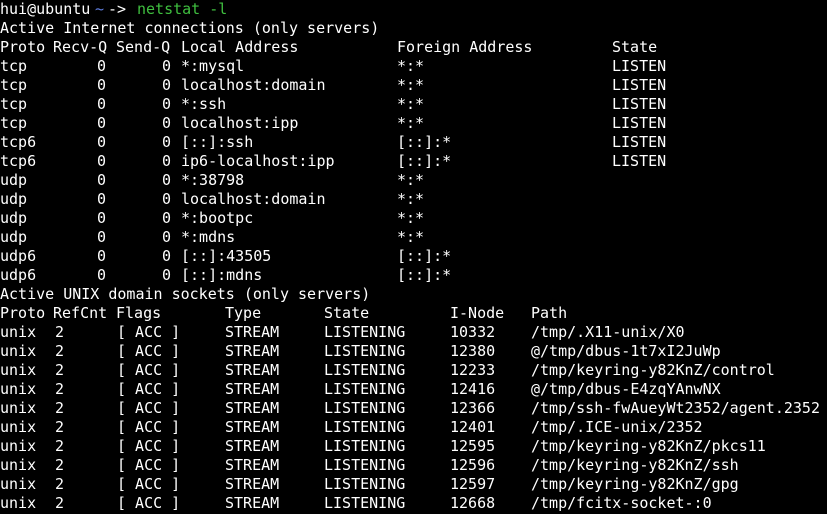 This screenshot has width=827, height=514. I want to click on cell-path: /tmp/keyring-y82KnZ/gpg, so click(635, 484).